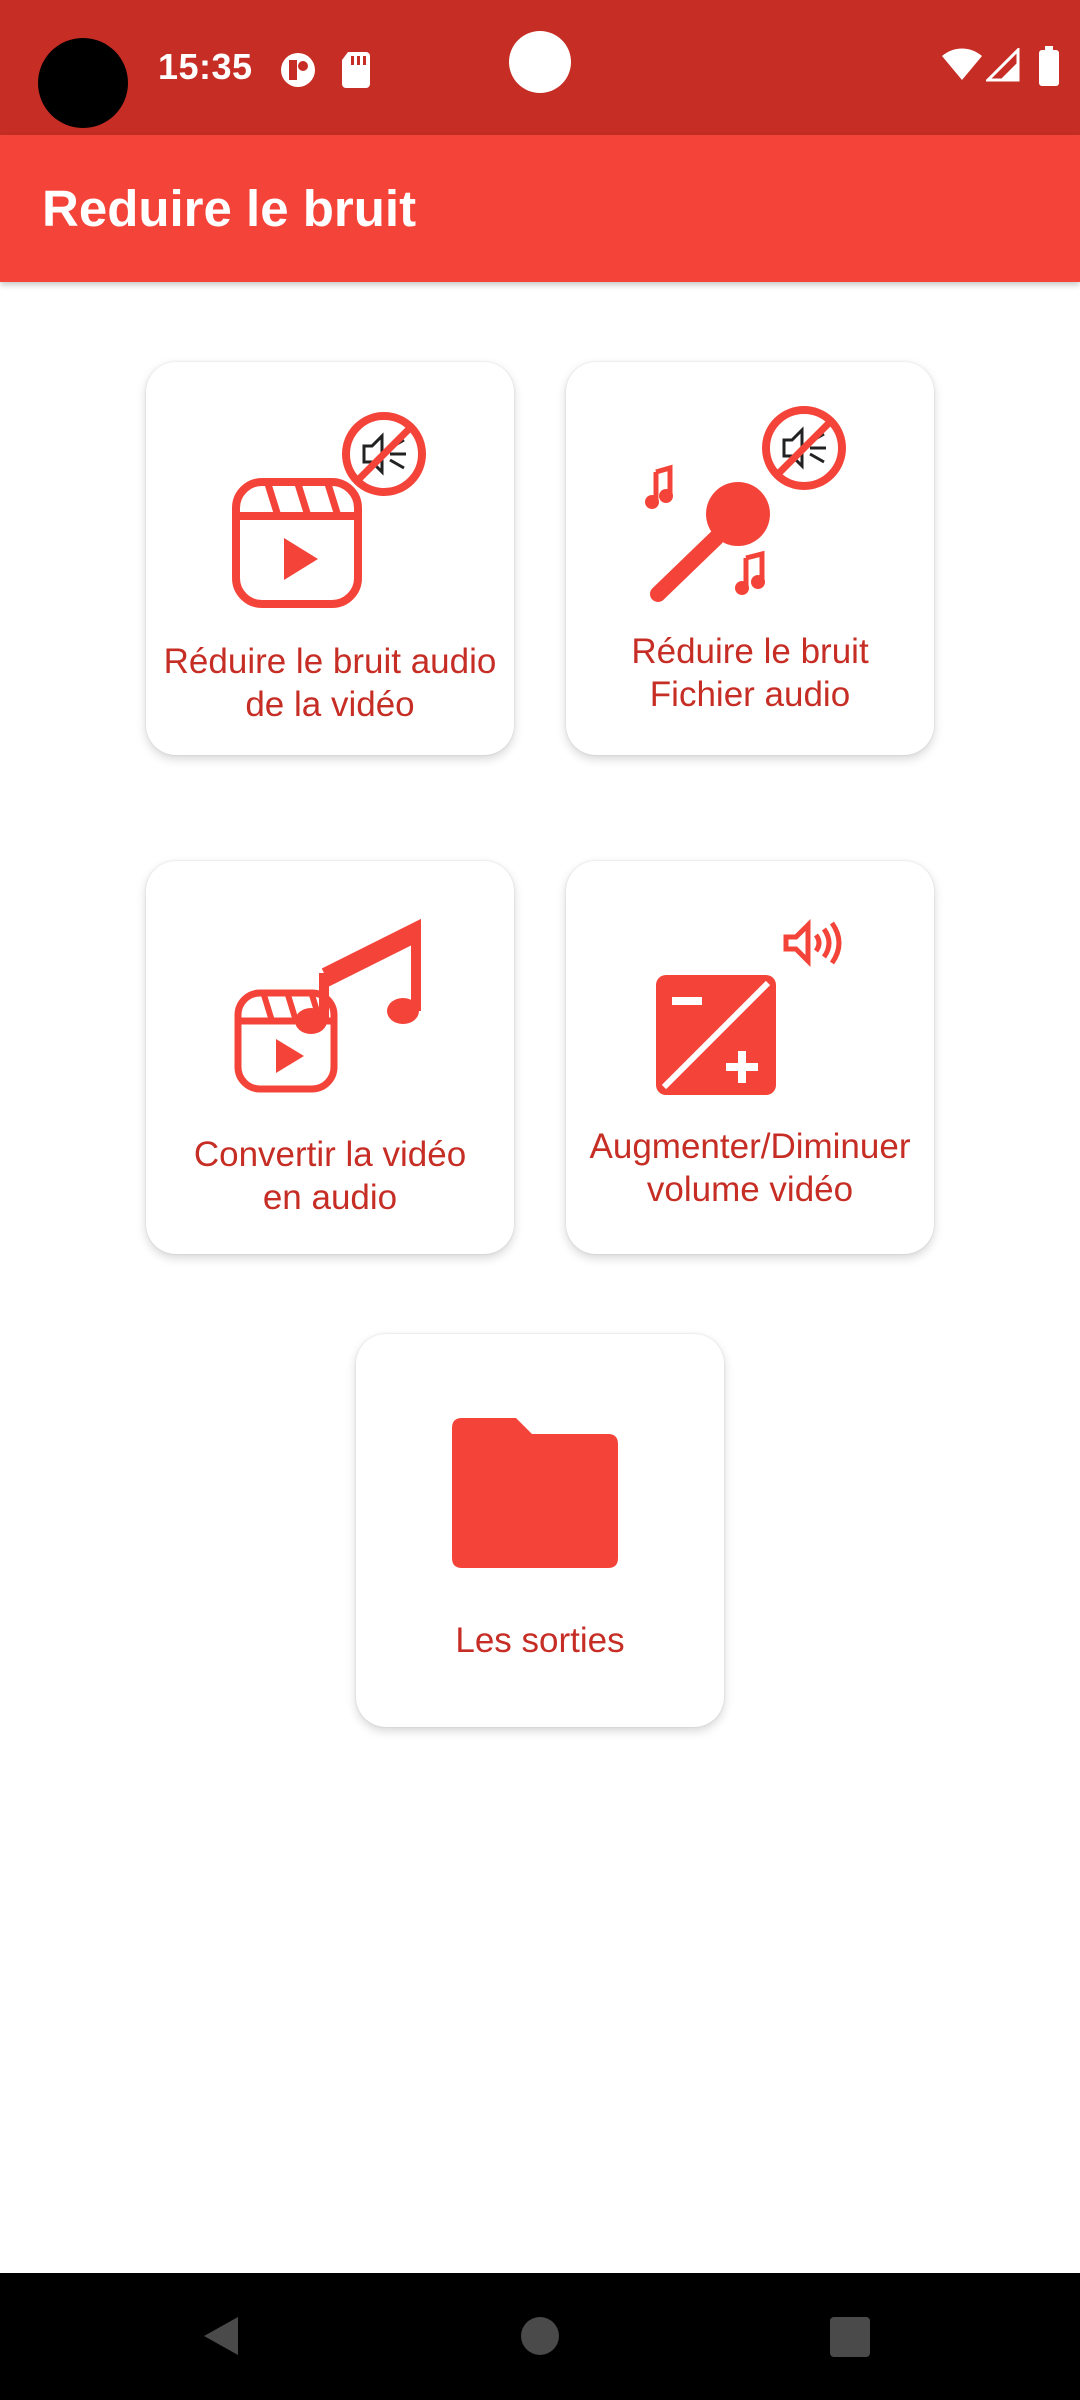  What do you see at coordinates (750, 1146) in the screenshot?
I see `video-volume-label-line1: Augmenter/Diminuer` at bounding box center [750, 1146].